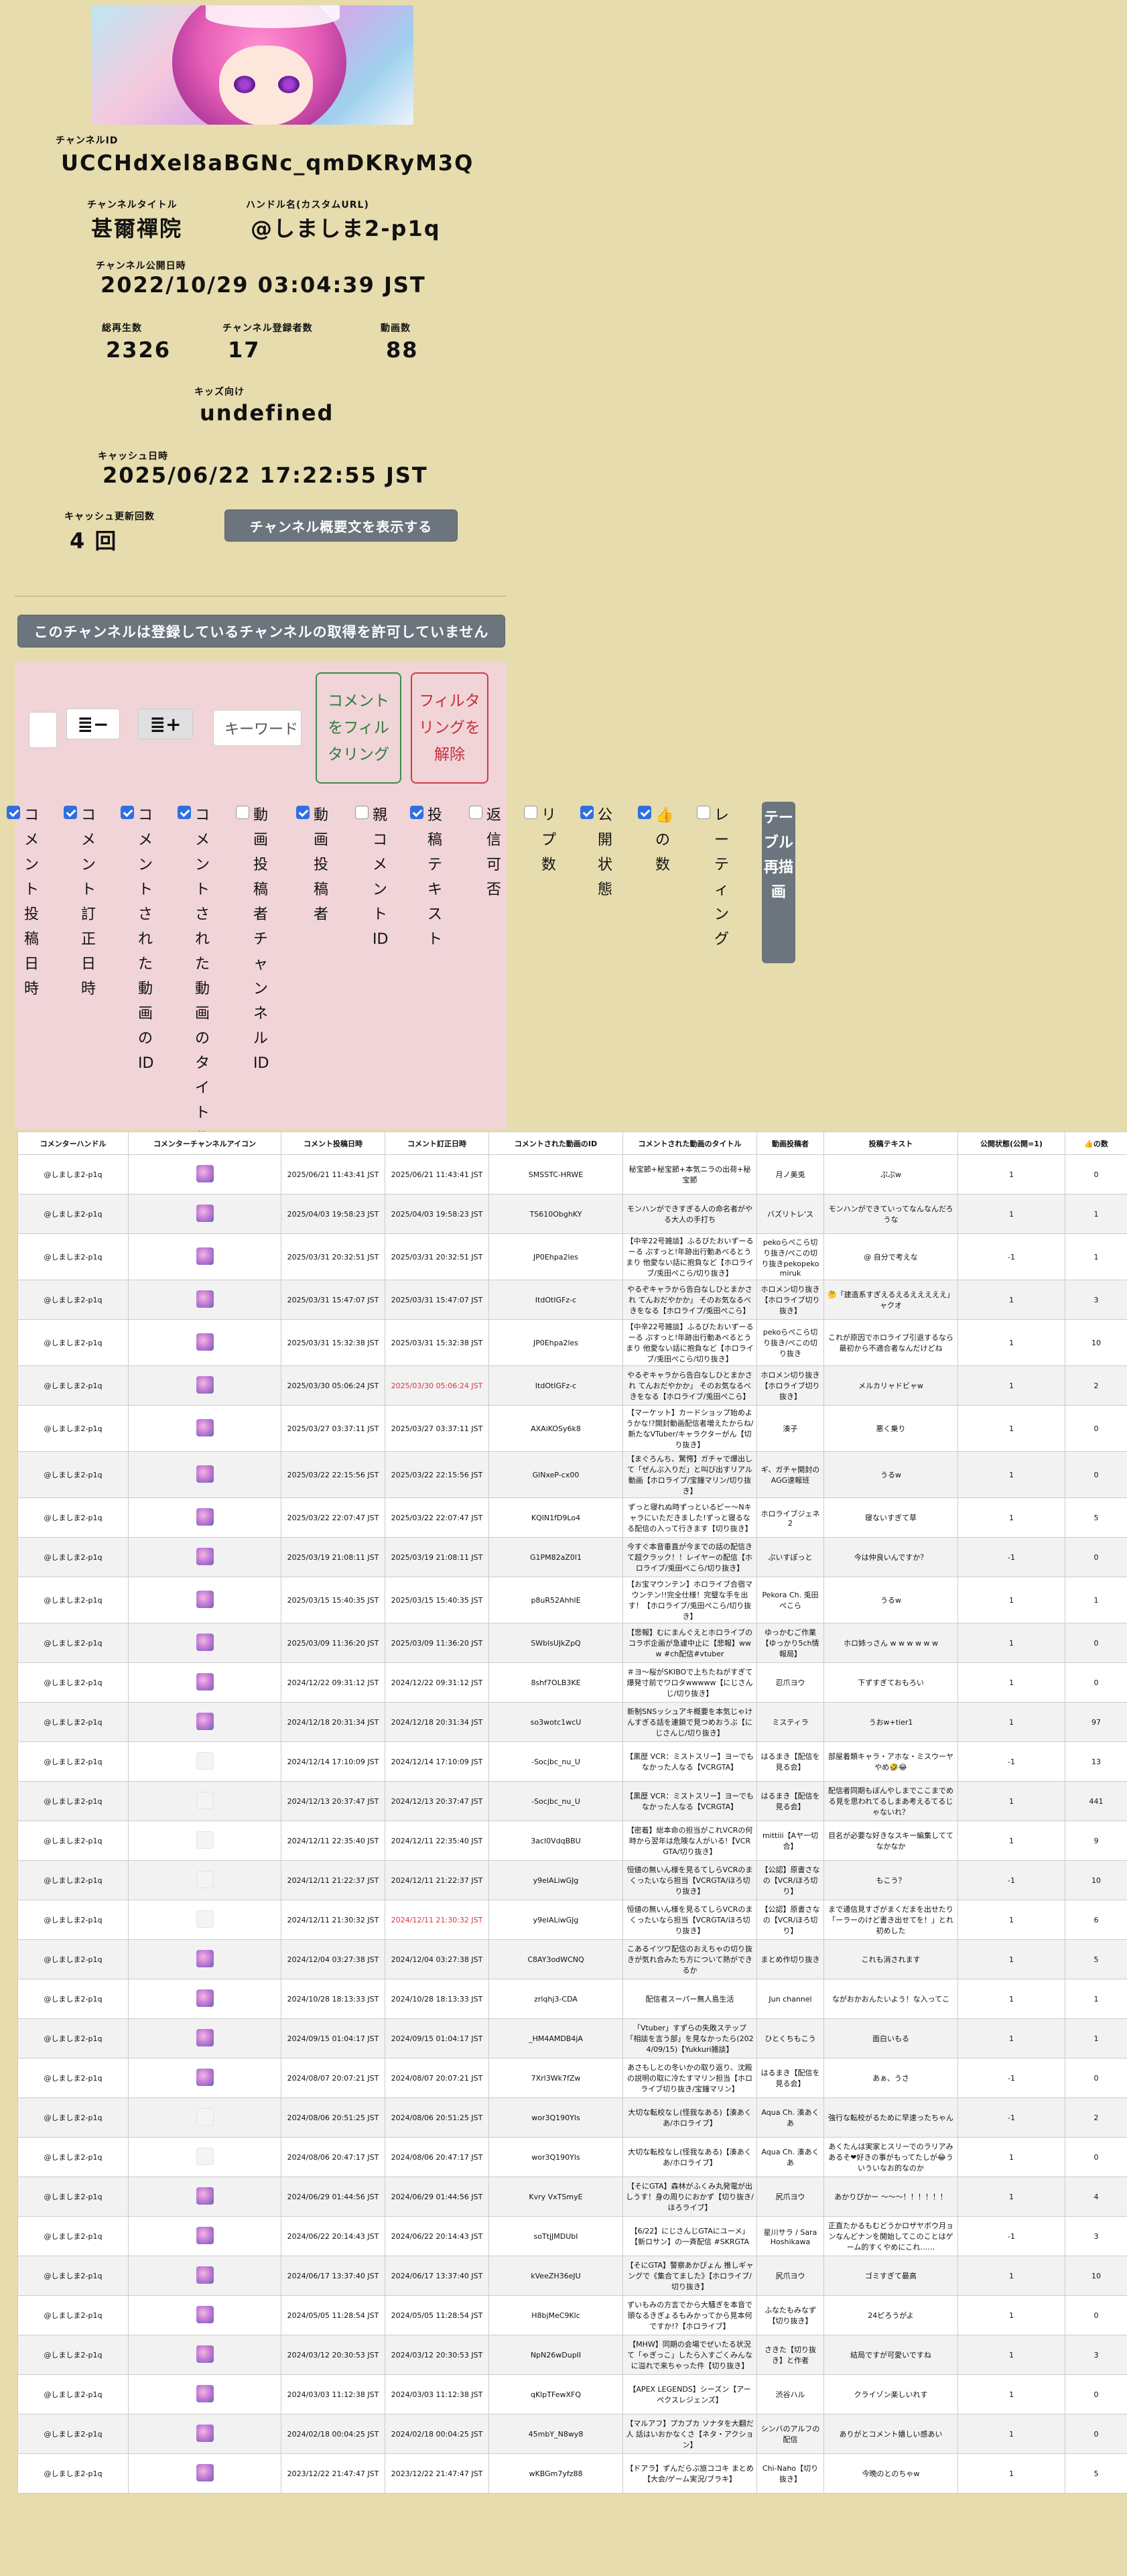 This screenshot has height=2576, width=1127. I want to click on channel-title: 甚爾禪院, so click(137, 228).